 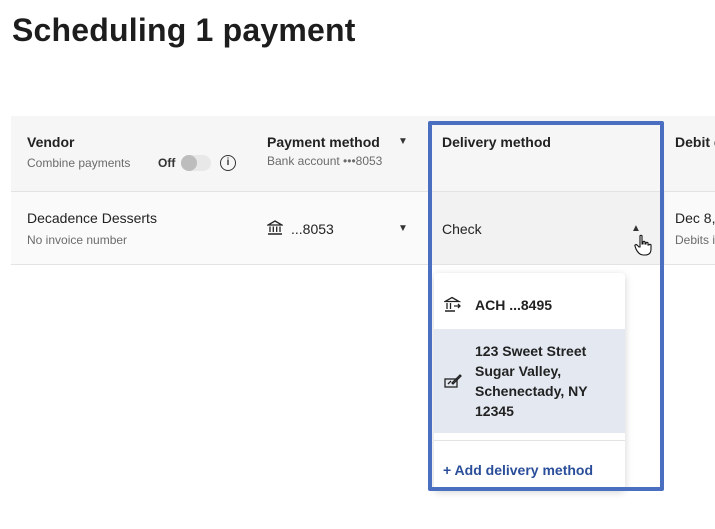 What do you see at coordinates (636, 228) in the screenshot?
I see `chevron-up-icon: ▲` at bounding box center [636, 228].